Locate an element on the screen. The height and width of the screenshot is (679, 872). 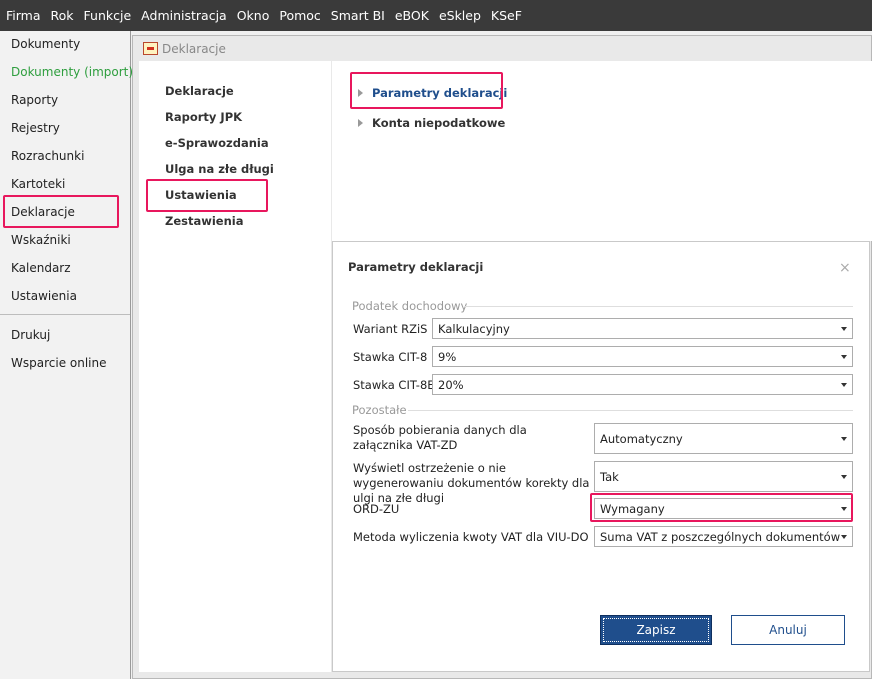
close-icon: × is located at coordinates (845, 268).